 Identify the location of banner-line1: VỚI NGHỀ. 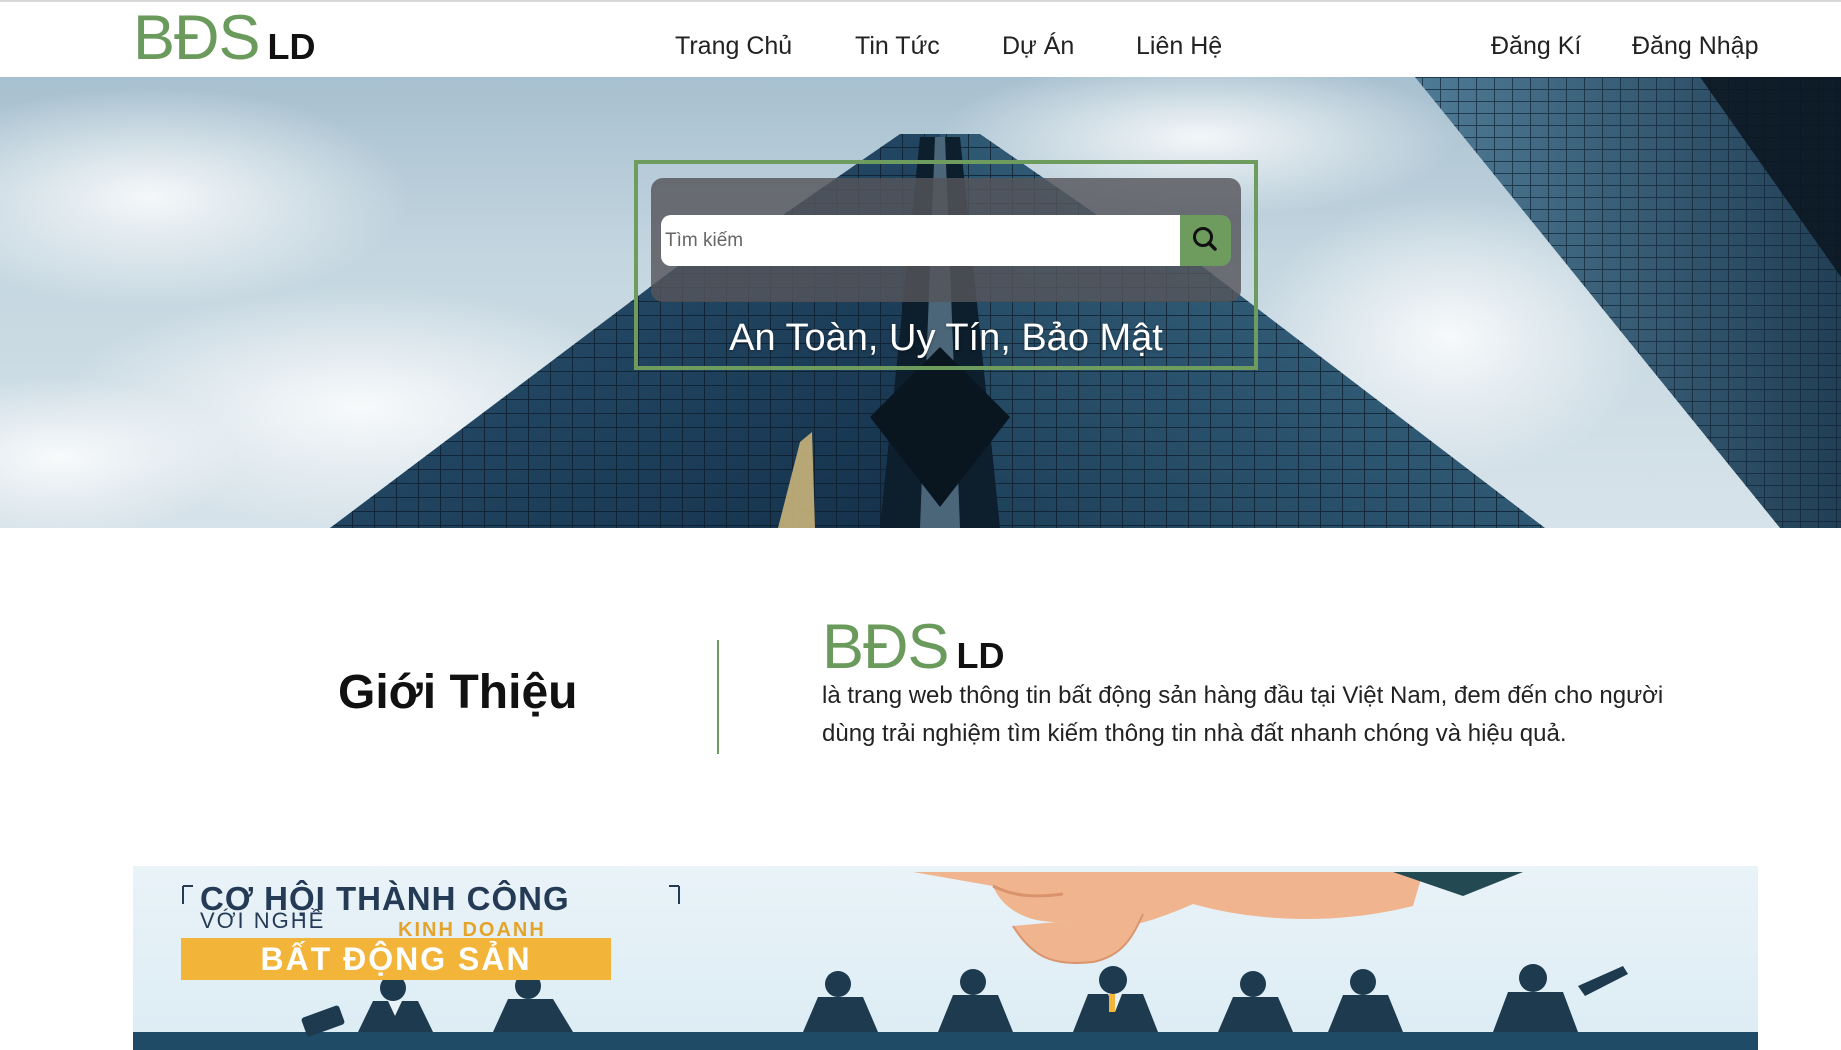
(263, 920).